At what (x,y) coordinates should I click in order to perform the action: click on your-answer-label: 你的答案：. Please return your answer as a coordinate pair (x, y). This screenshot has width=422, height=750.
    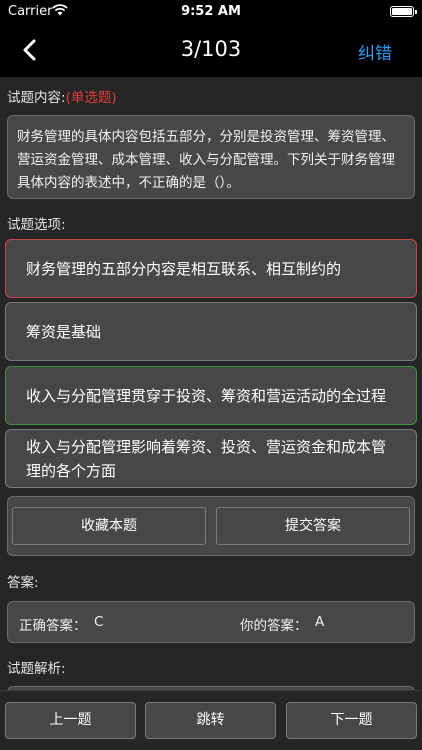
    Looking at the image, I should click on (274, 626).